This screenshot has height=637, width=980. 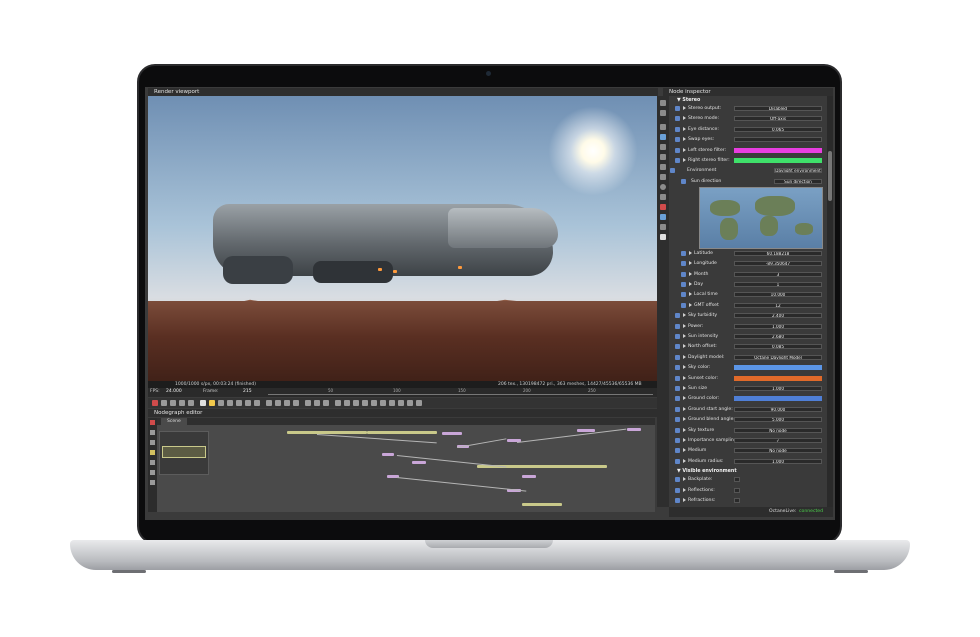 What do you see at coordinates (663, 167) in the screenshot?
I see `postprocess-icon` at bounding box center [663, 167].